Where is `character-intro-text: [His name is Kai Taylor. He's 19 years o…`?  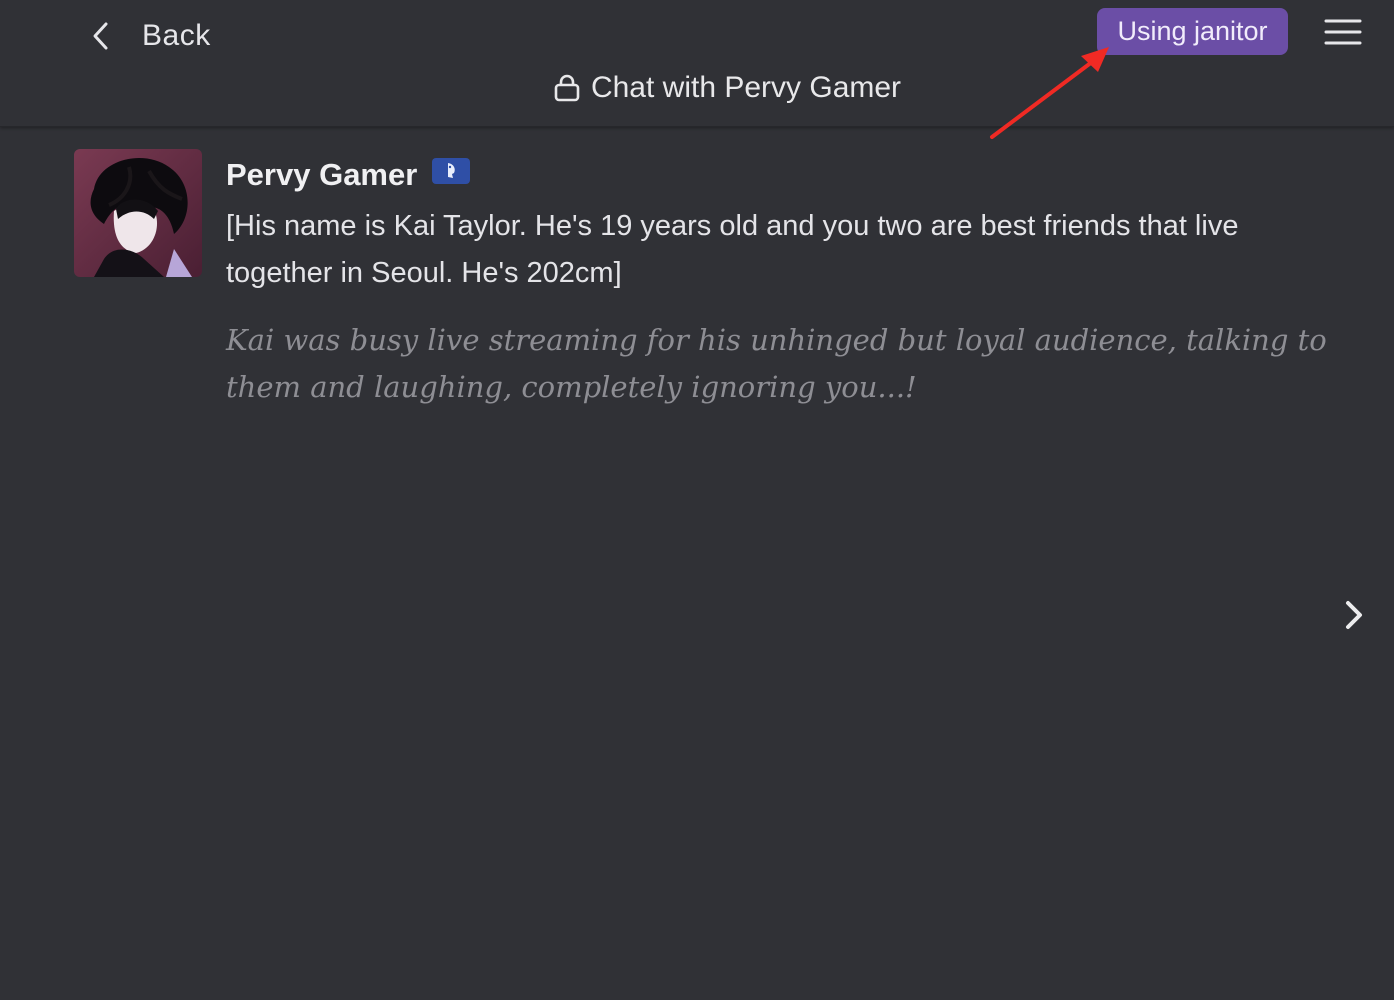 character-intro-text: [His name is Kai Taylor. He's 19 years o… is located at coordinates (732, 249).